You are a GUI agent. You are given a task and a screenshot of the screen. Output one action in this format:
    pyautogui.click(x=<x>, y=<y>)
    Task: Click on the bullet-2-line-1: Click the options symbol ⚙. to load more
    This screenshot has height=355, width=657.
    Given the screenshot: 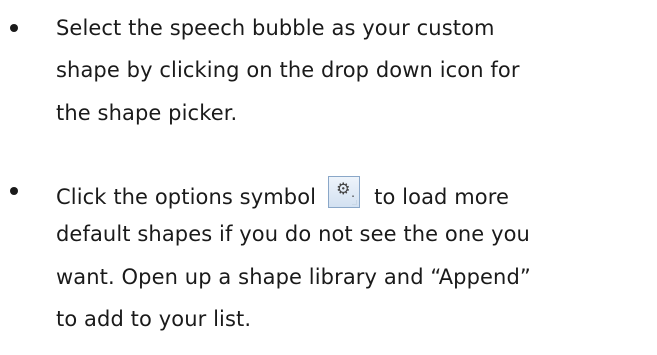 What is the action you would take?
    pyautogui.click(x=282, y=194)
    